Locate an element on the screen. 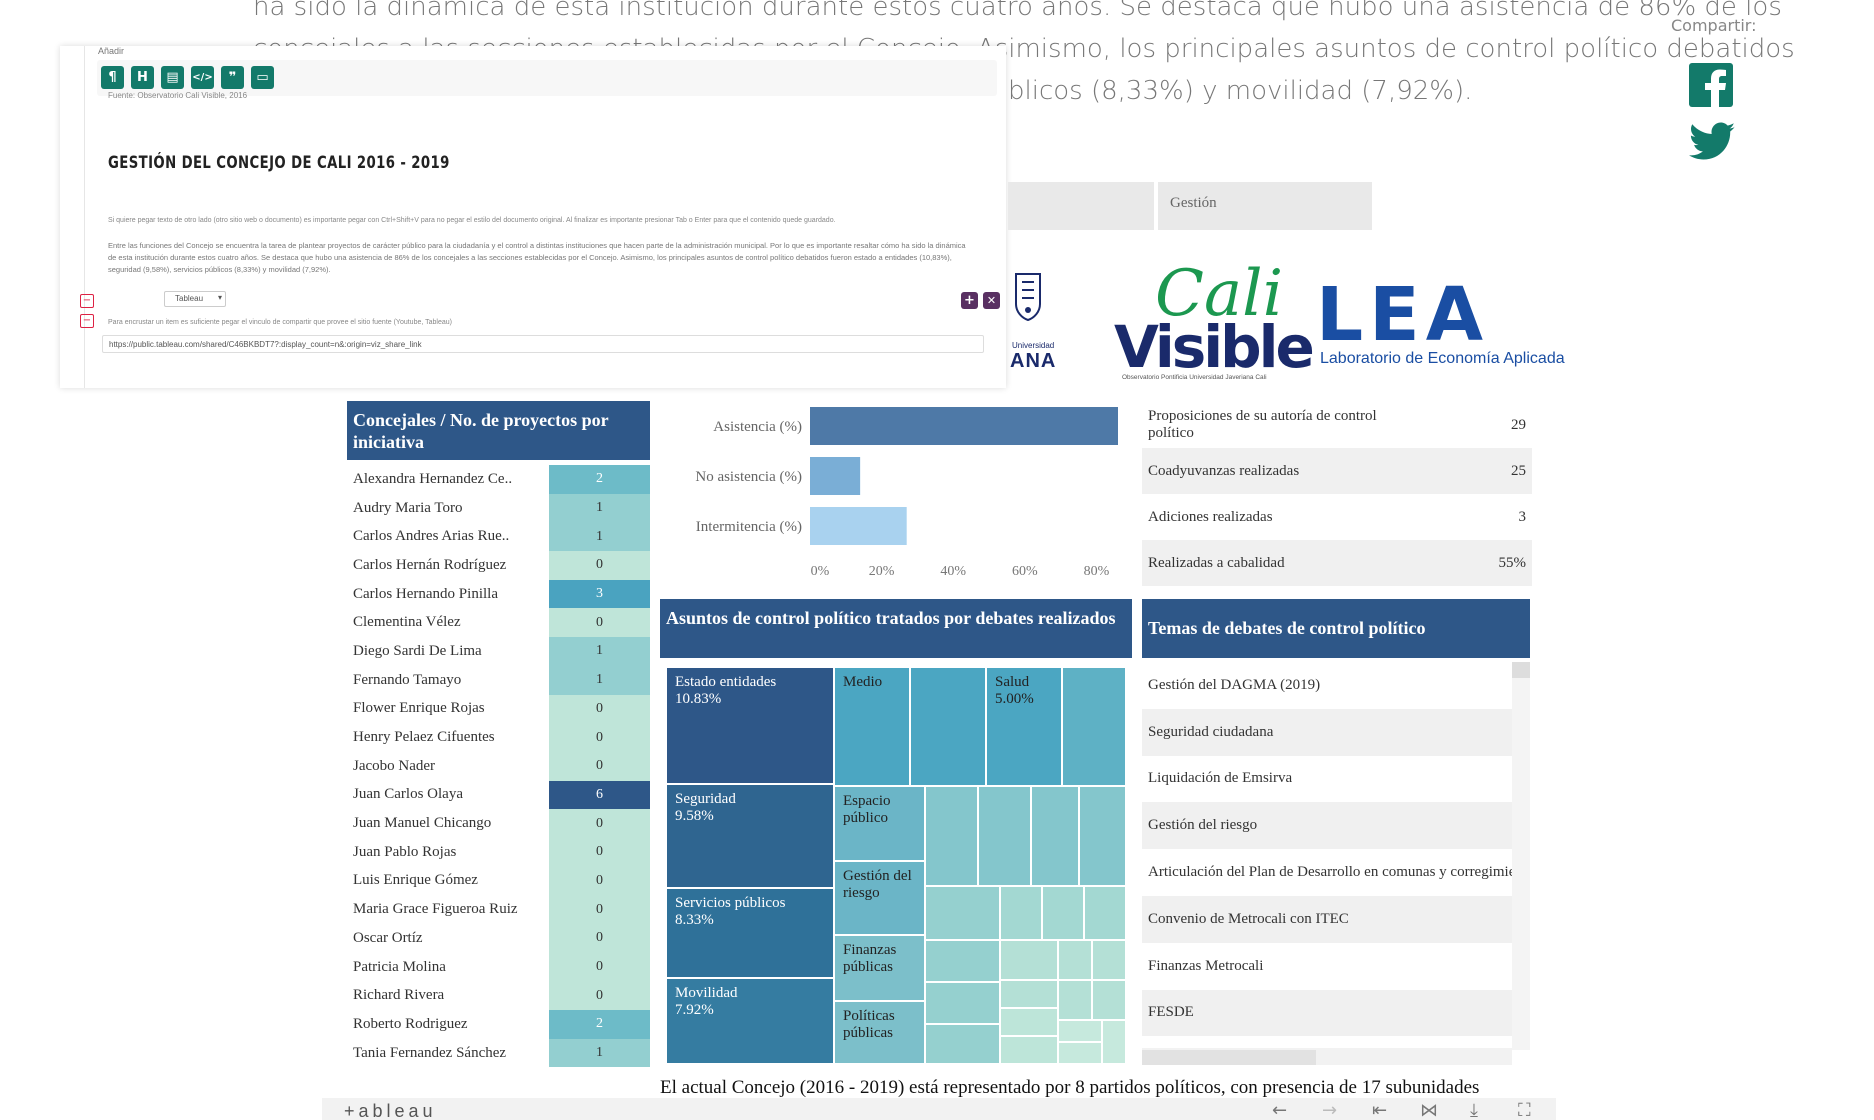 Image resolution: width=1874 pixels, height=1120 pixels. concejal-row: Fernando Tamayo 1 is located at coordinates (498, 680).